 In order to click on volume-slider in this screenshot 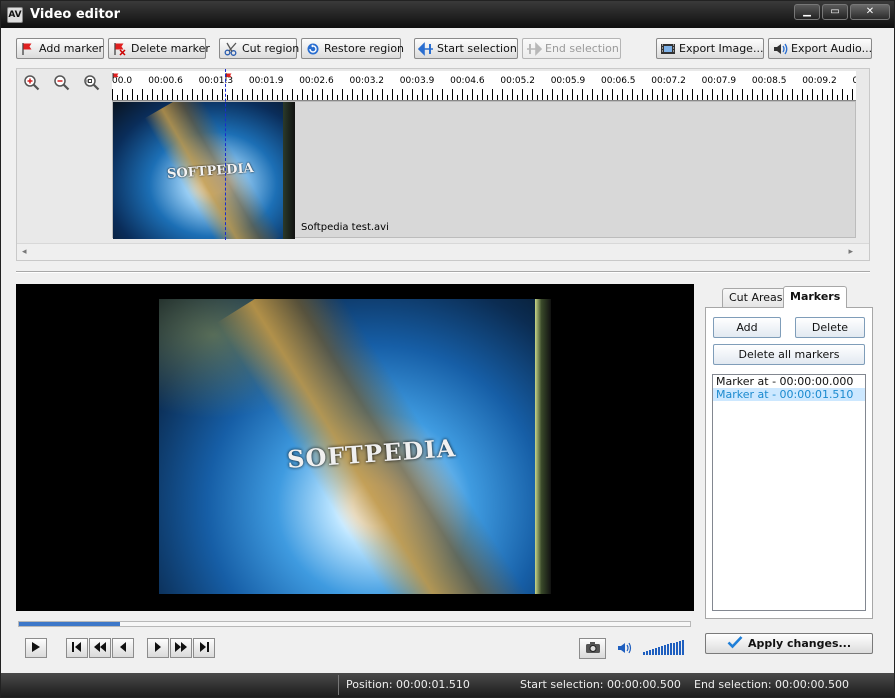, I will do `click(663, 647)`.